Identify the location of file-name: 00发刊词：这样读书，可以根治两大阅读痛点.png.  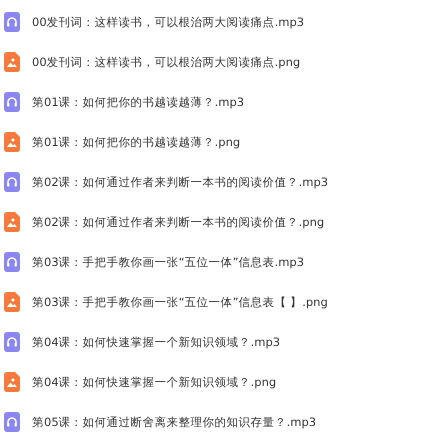
(166, 62).